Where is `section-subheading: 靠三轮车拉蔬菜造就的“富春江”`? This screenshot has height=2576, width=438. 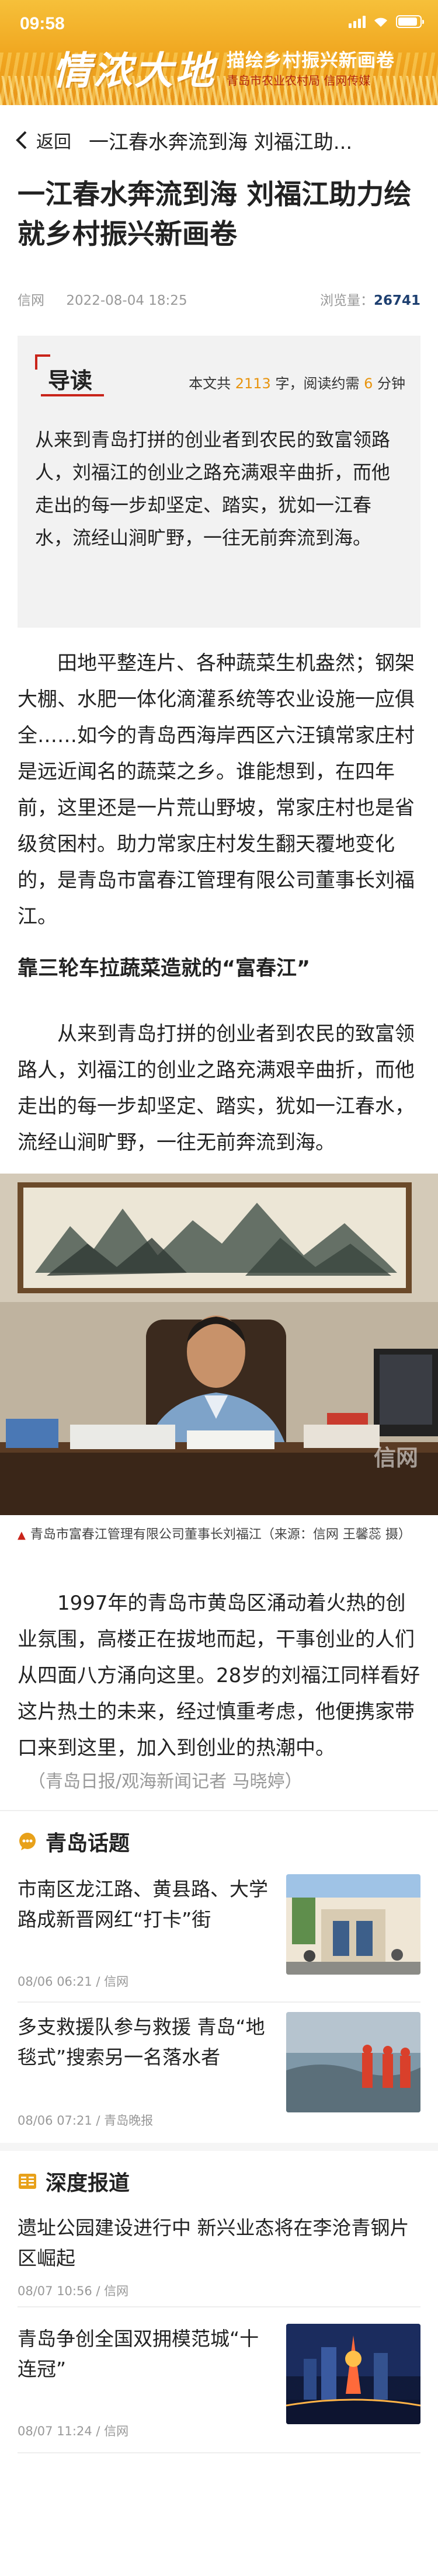 section-subheading: 靠三轮车拉蔬菜造就的“富春江” is located at coordinates (164, 968).